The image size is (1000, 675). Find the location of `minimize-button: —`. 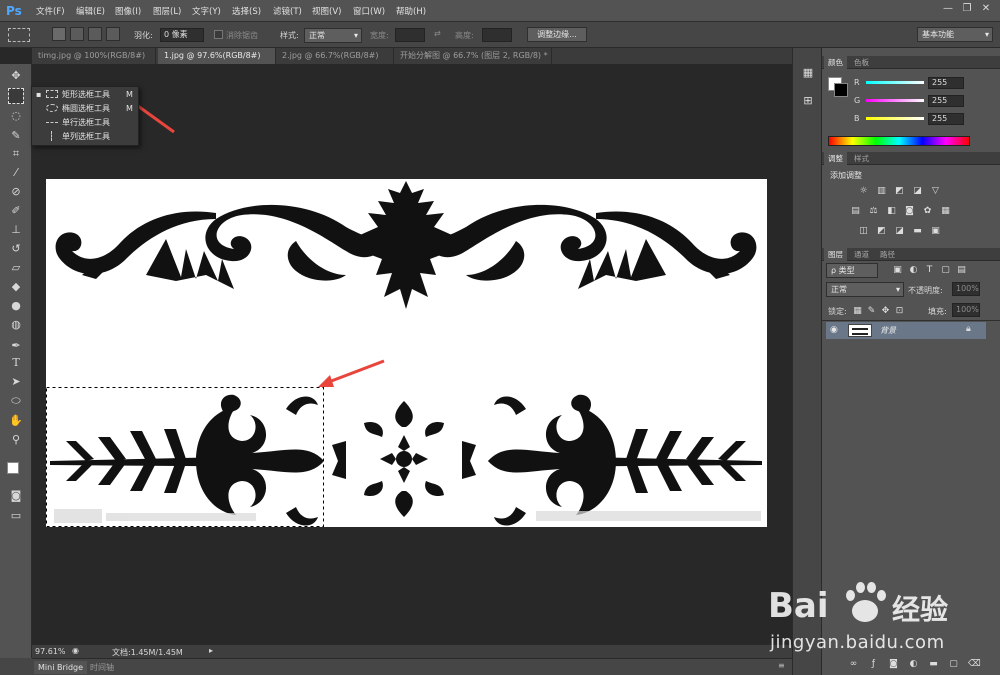

minimize-button: — is located at coordinates (948, 9).